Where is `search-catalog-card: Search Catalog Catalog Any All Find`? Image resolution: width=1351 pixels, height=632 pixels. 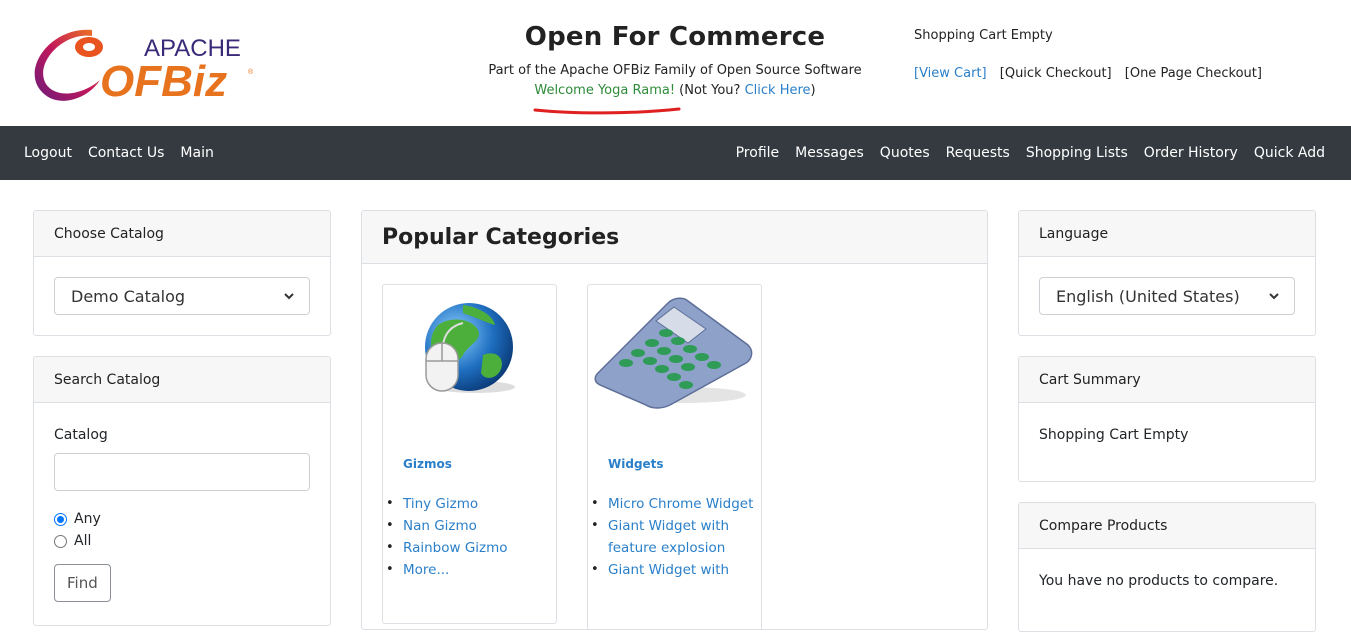
search-catalog-card: Search Catalog Catalog Any All Find is located at coordinates (182, 491).